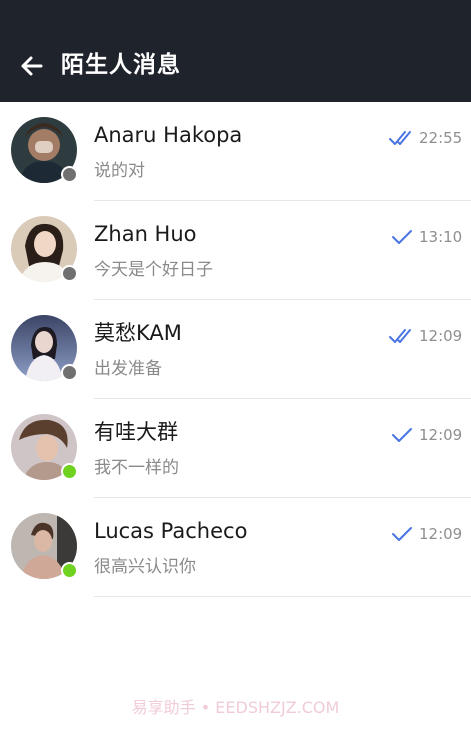 This screenshot has width=471, height=730. What do you see at coordinates (128, 369) in the screenshot?
I see `message-preview: 出发准备` at bounding box center [128, 369].